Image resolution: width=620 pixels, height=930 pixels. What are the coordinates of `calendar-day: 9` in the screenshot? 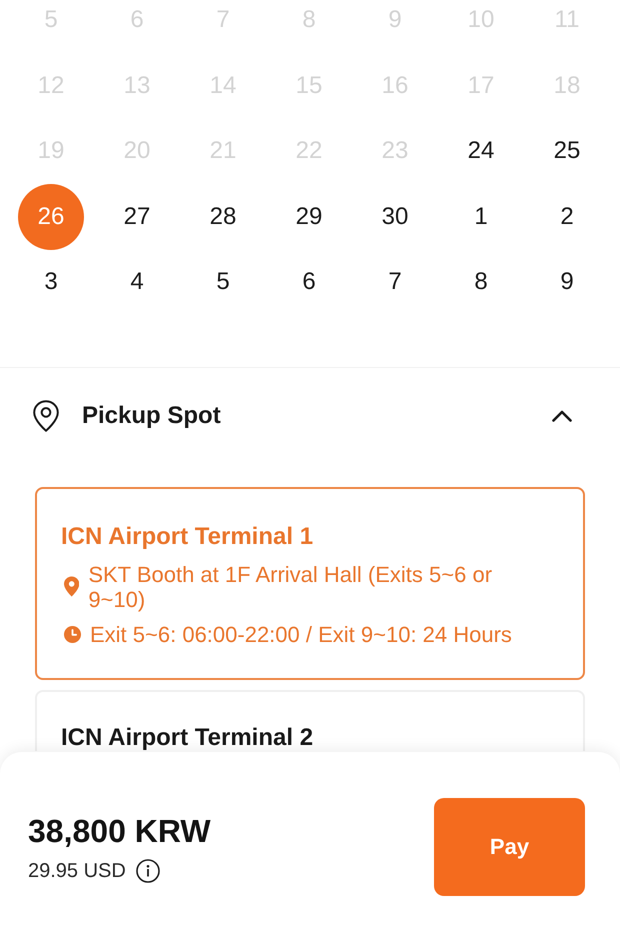 It's located at (567, 282).